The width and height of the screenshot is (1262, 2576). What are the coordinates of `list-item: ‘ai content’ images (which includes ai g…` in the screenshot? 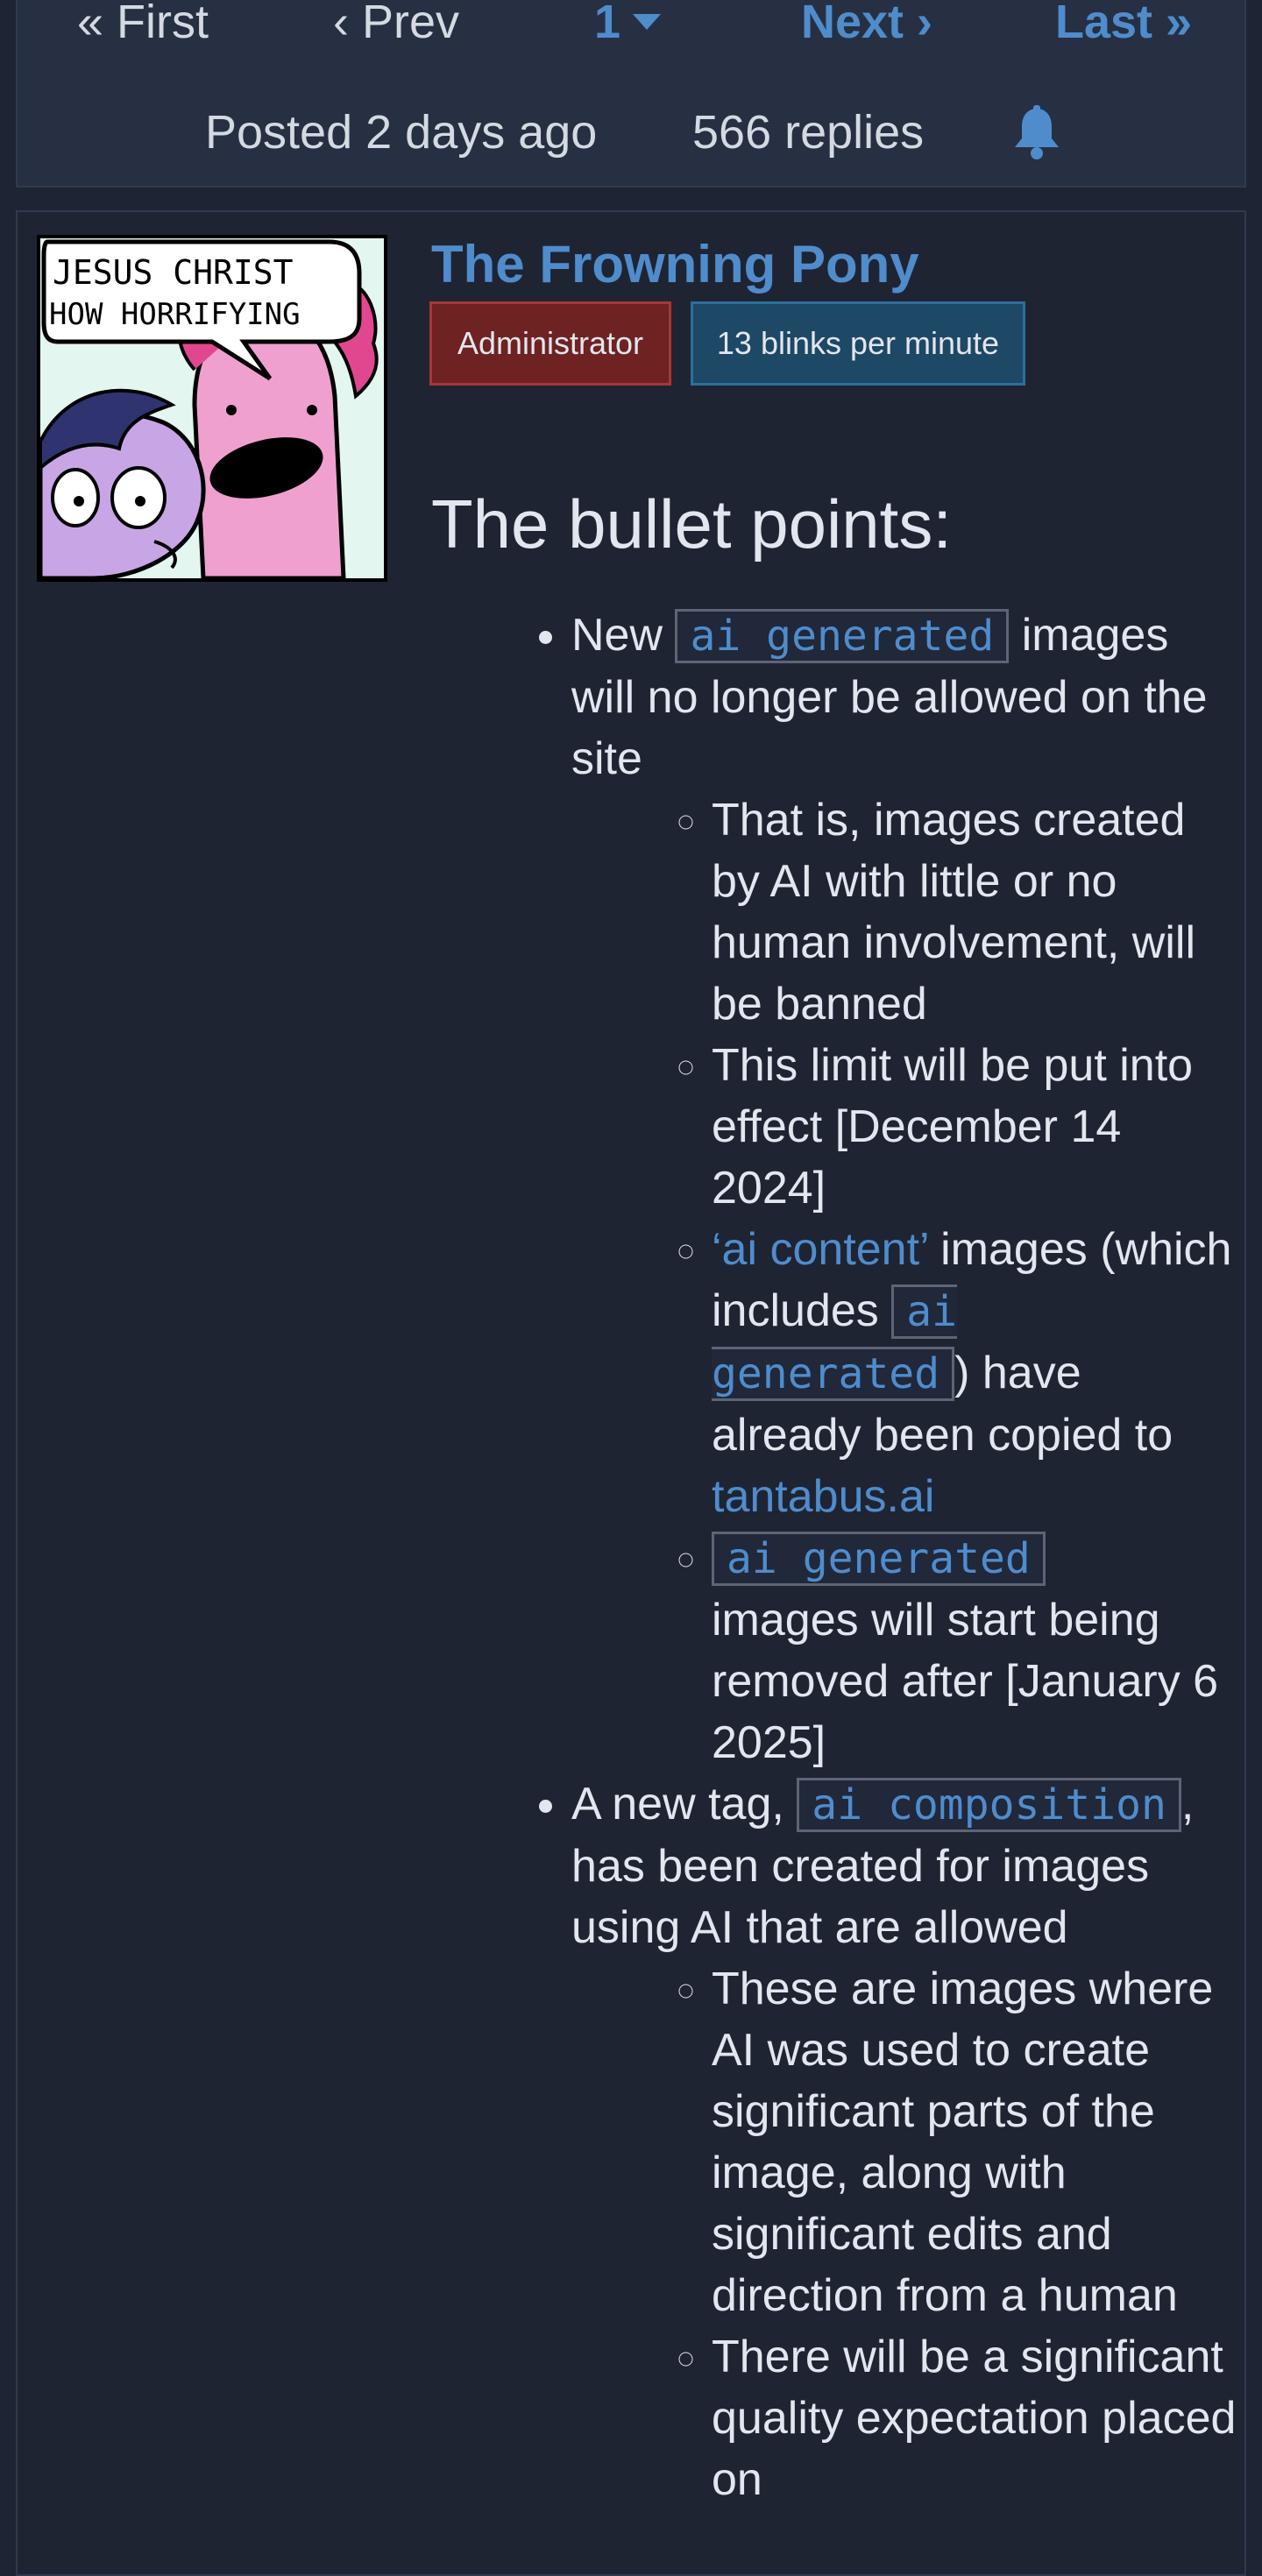 It's located at (974, 1373).